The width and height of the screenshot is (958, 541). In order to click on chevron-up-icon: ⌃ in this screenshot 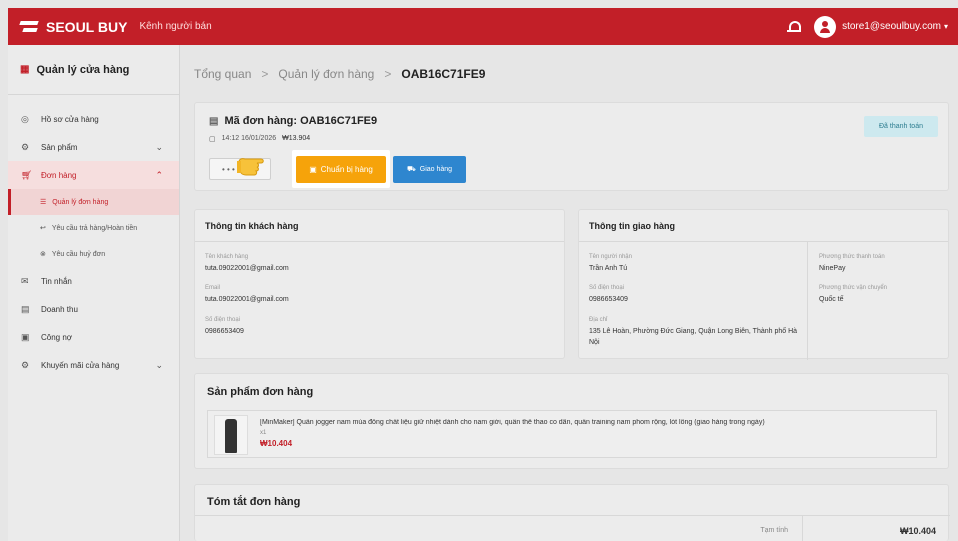, I will do `click(159, 174)`.